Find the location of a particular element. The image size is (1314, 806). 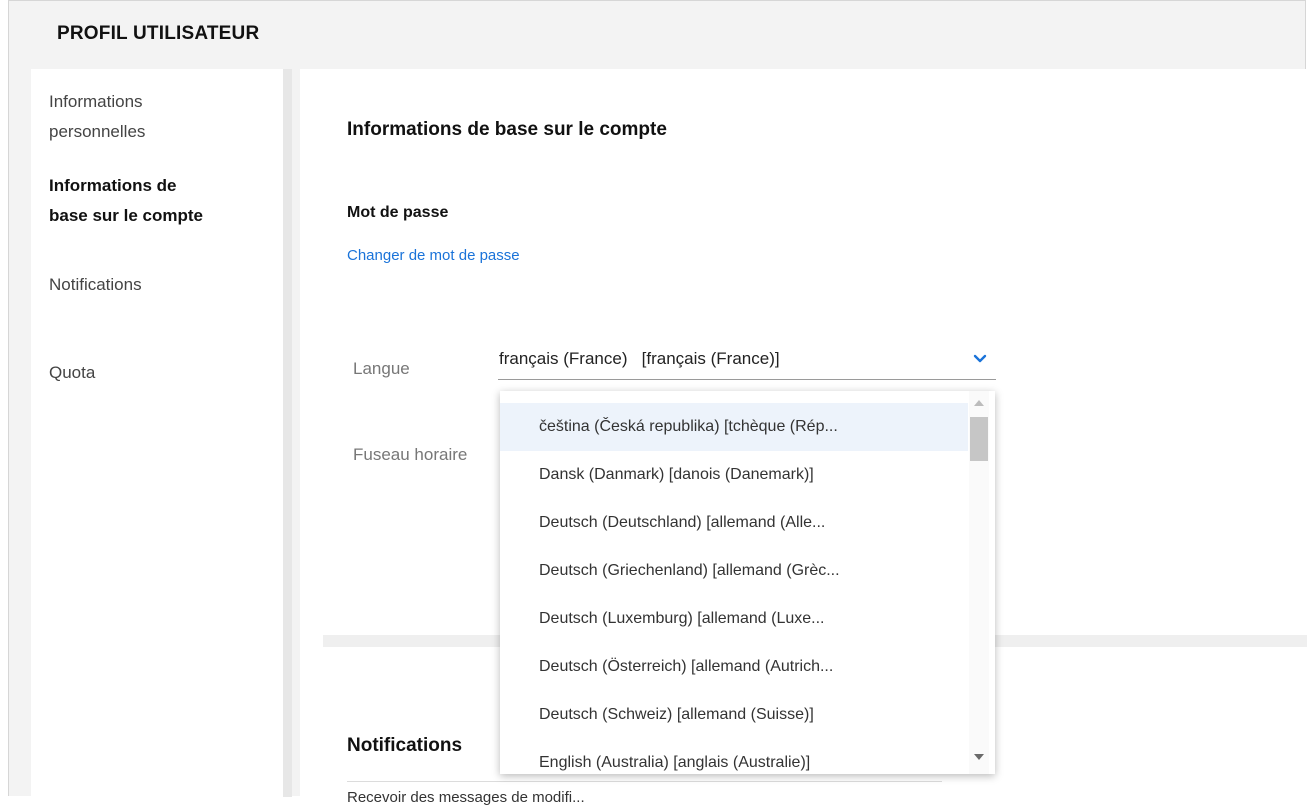

sidebar-item-quota: Quota is located at coordinates (72, 373).